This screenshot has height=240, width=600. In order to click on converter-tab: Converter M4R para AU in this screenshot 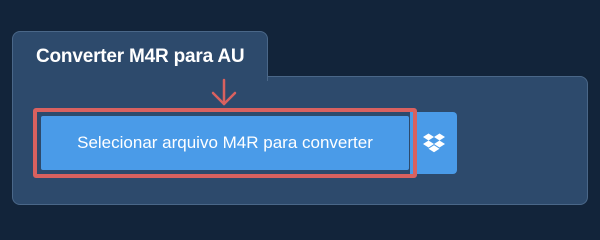, I will do `click(140, 56)`.